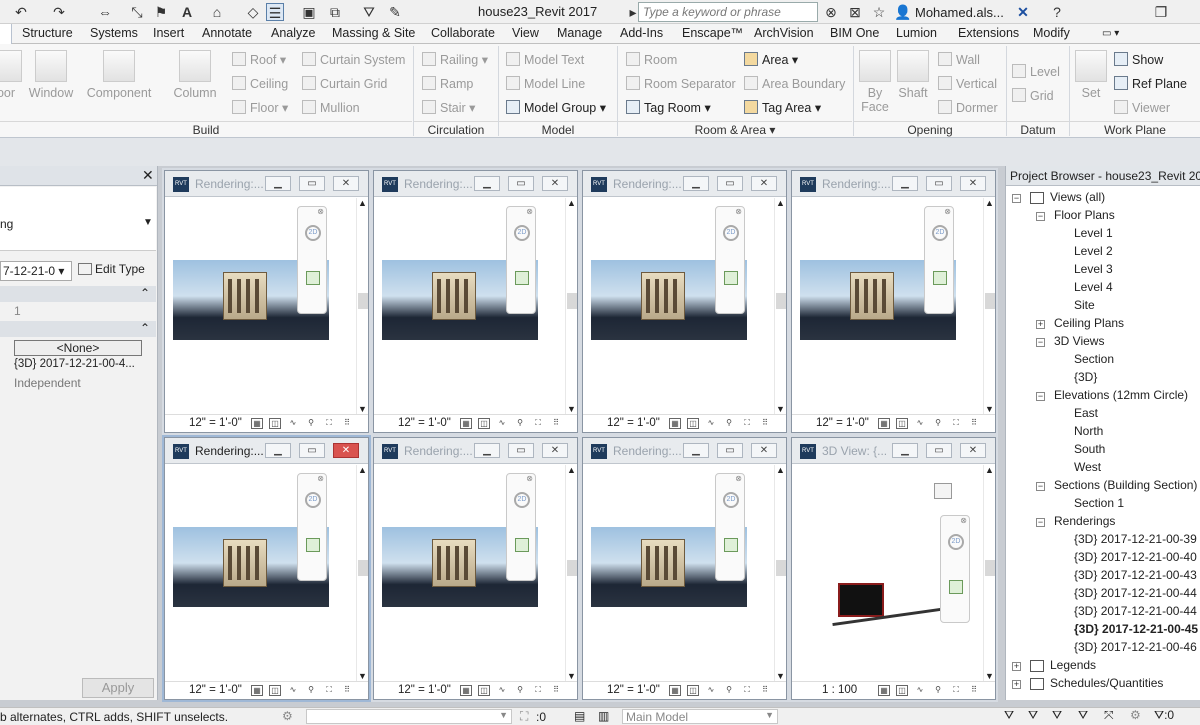 The height and width of the screenshot is (725, 1200). Describe the element at coordinates (1009, 715) in the screenshot. I see `select-links-icon: ⛛` at that location.